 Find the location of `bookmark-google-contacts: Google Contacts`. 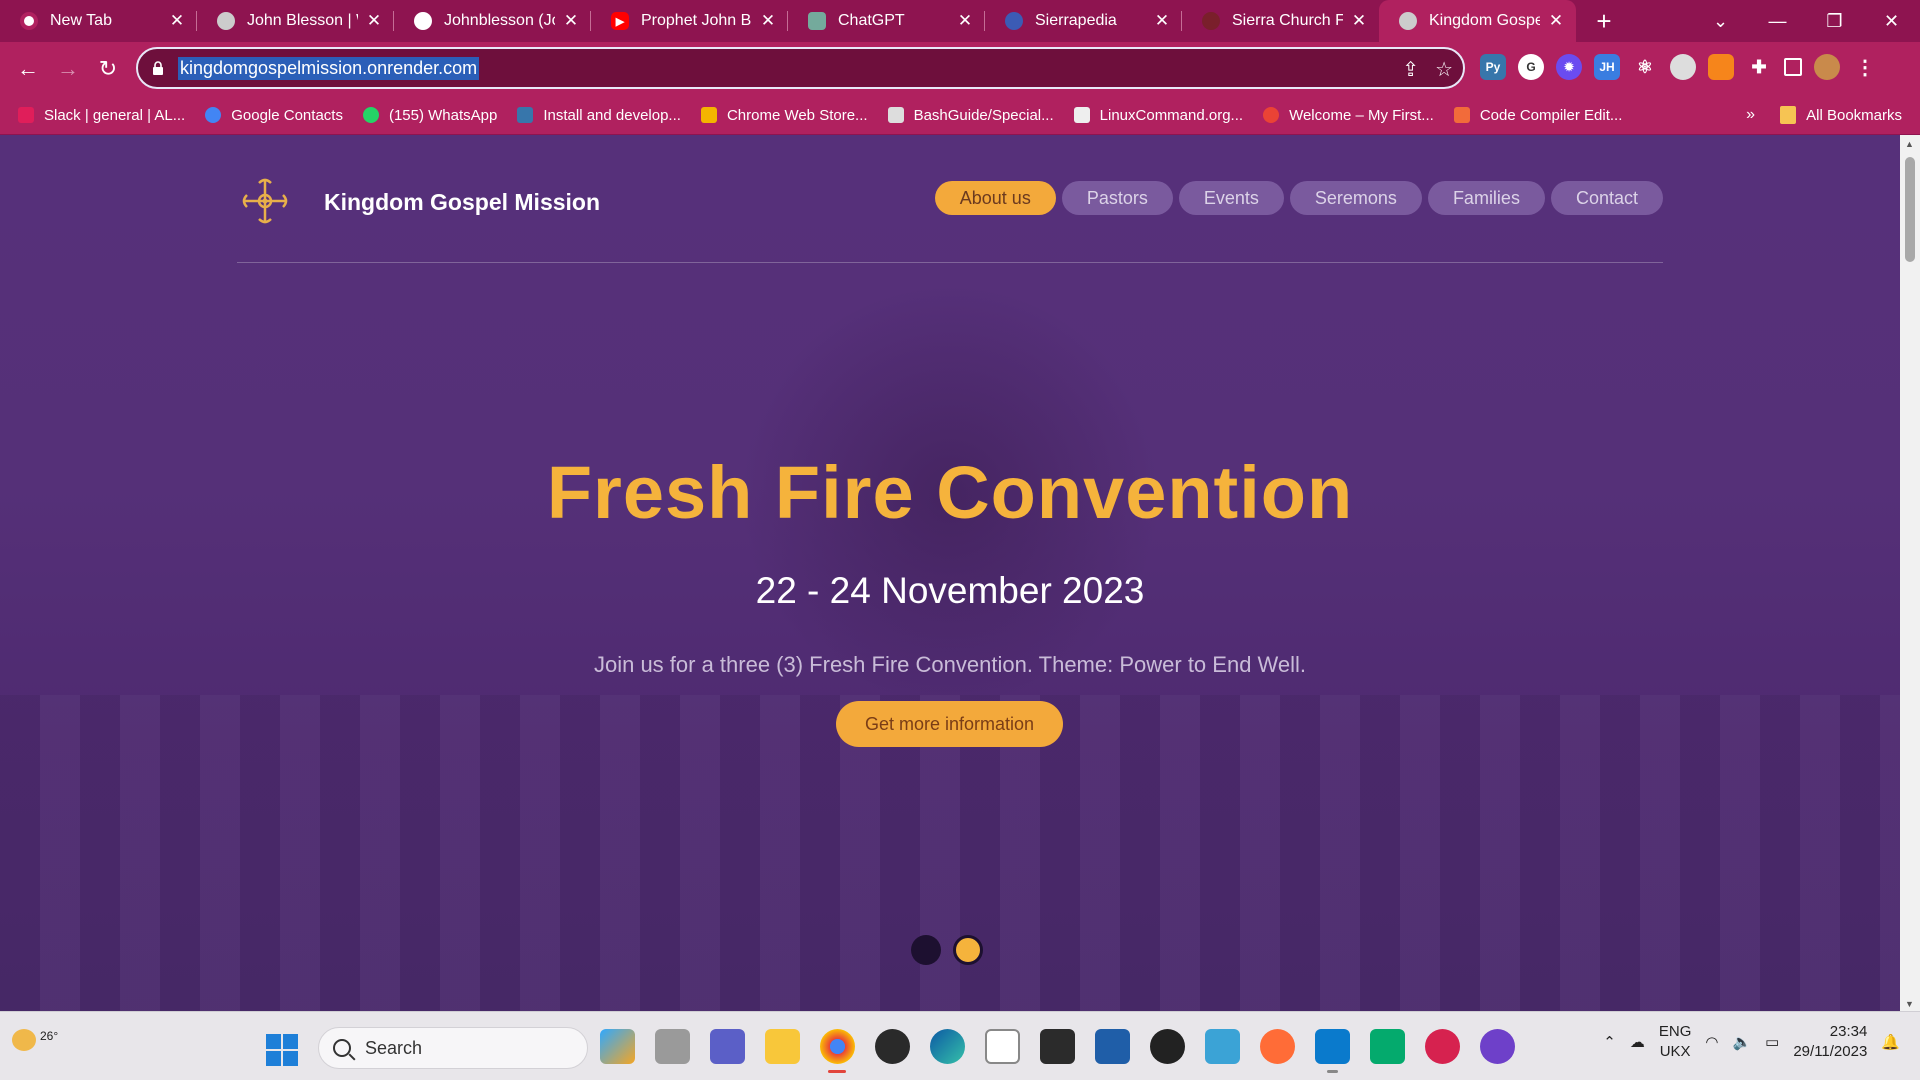

bookmark-google-contacts: Google Contacts is located at coordinates (274, 115).